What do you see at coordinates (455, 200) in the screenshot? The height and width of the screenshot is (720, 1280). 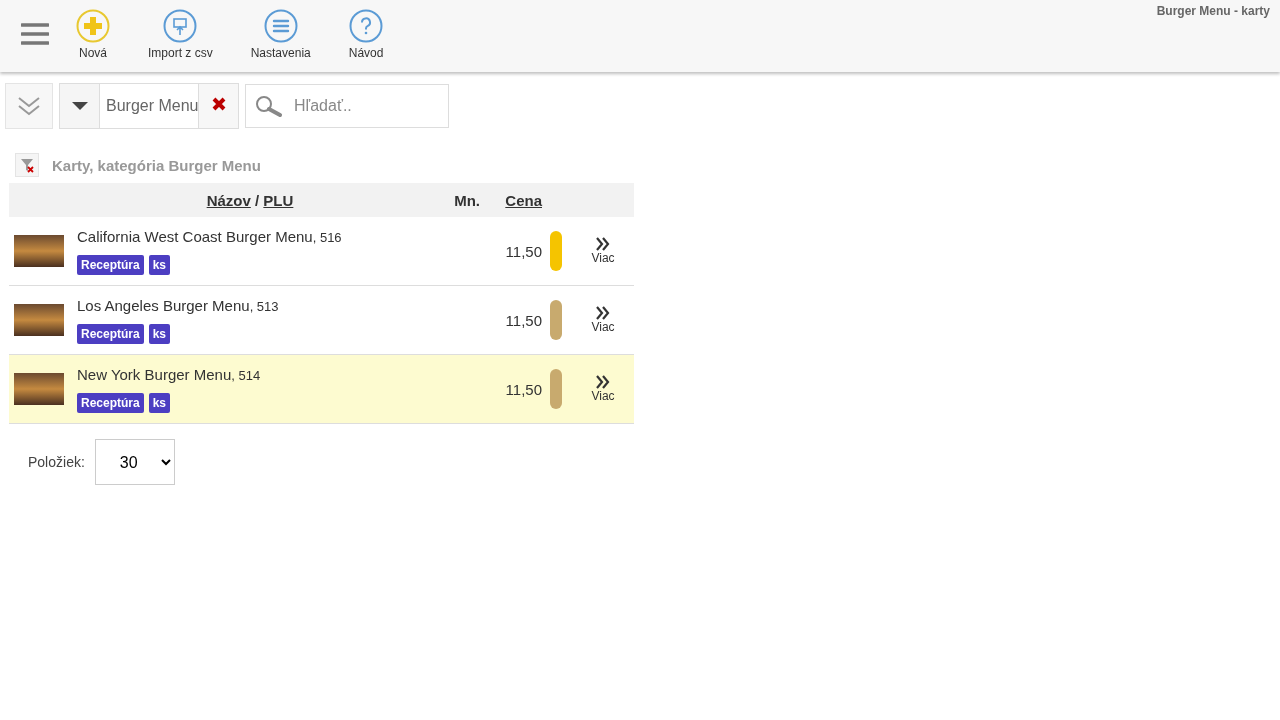 I see `quantity-column-header: Mn.` at bounding box center [455, 200].